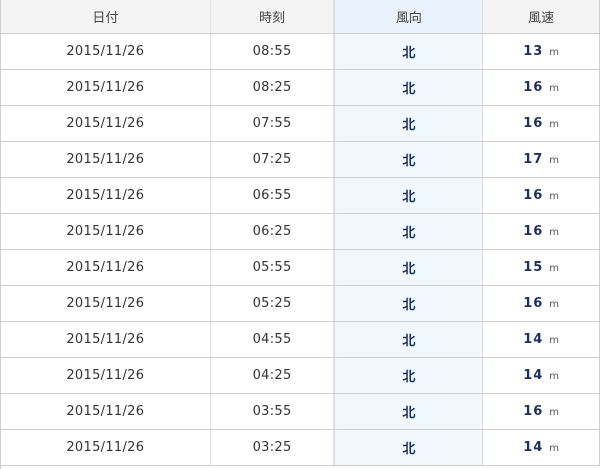  I want to click on table-row: 2015/11/26 08:25 北 16 m, so click(300, 88).